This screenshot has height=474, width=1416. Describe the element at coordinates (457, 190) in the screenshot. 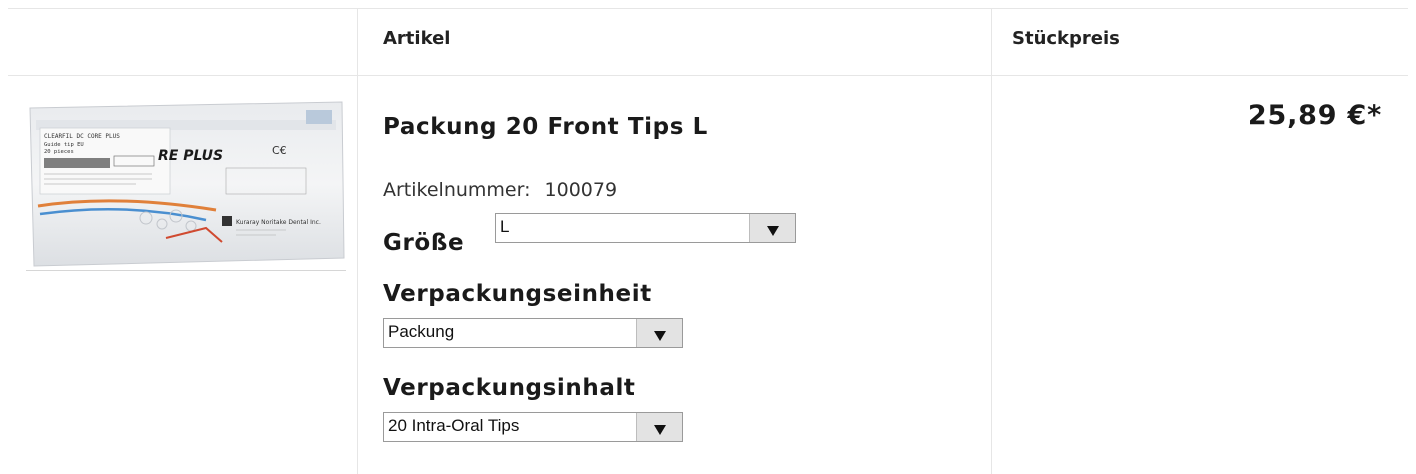

I see `article-number-label: Artikelnummer:` at that location.